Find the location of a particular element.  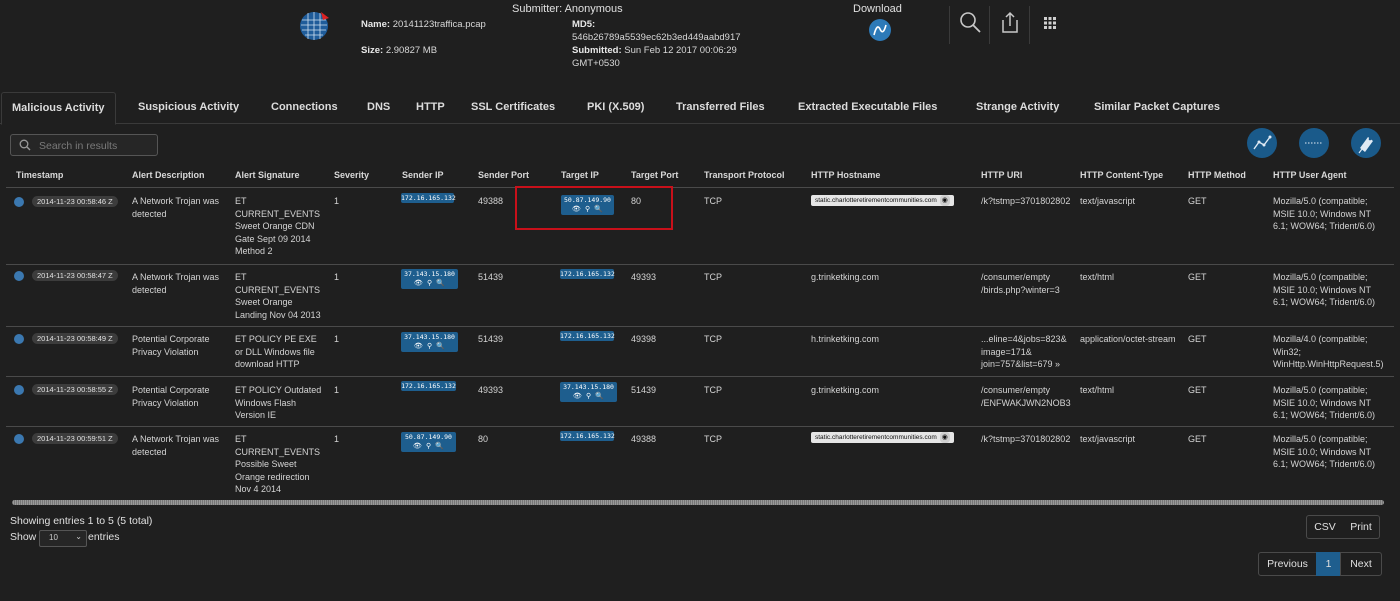

sender-port: 51439 is located at coordinates (491, 277).